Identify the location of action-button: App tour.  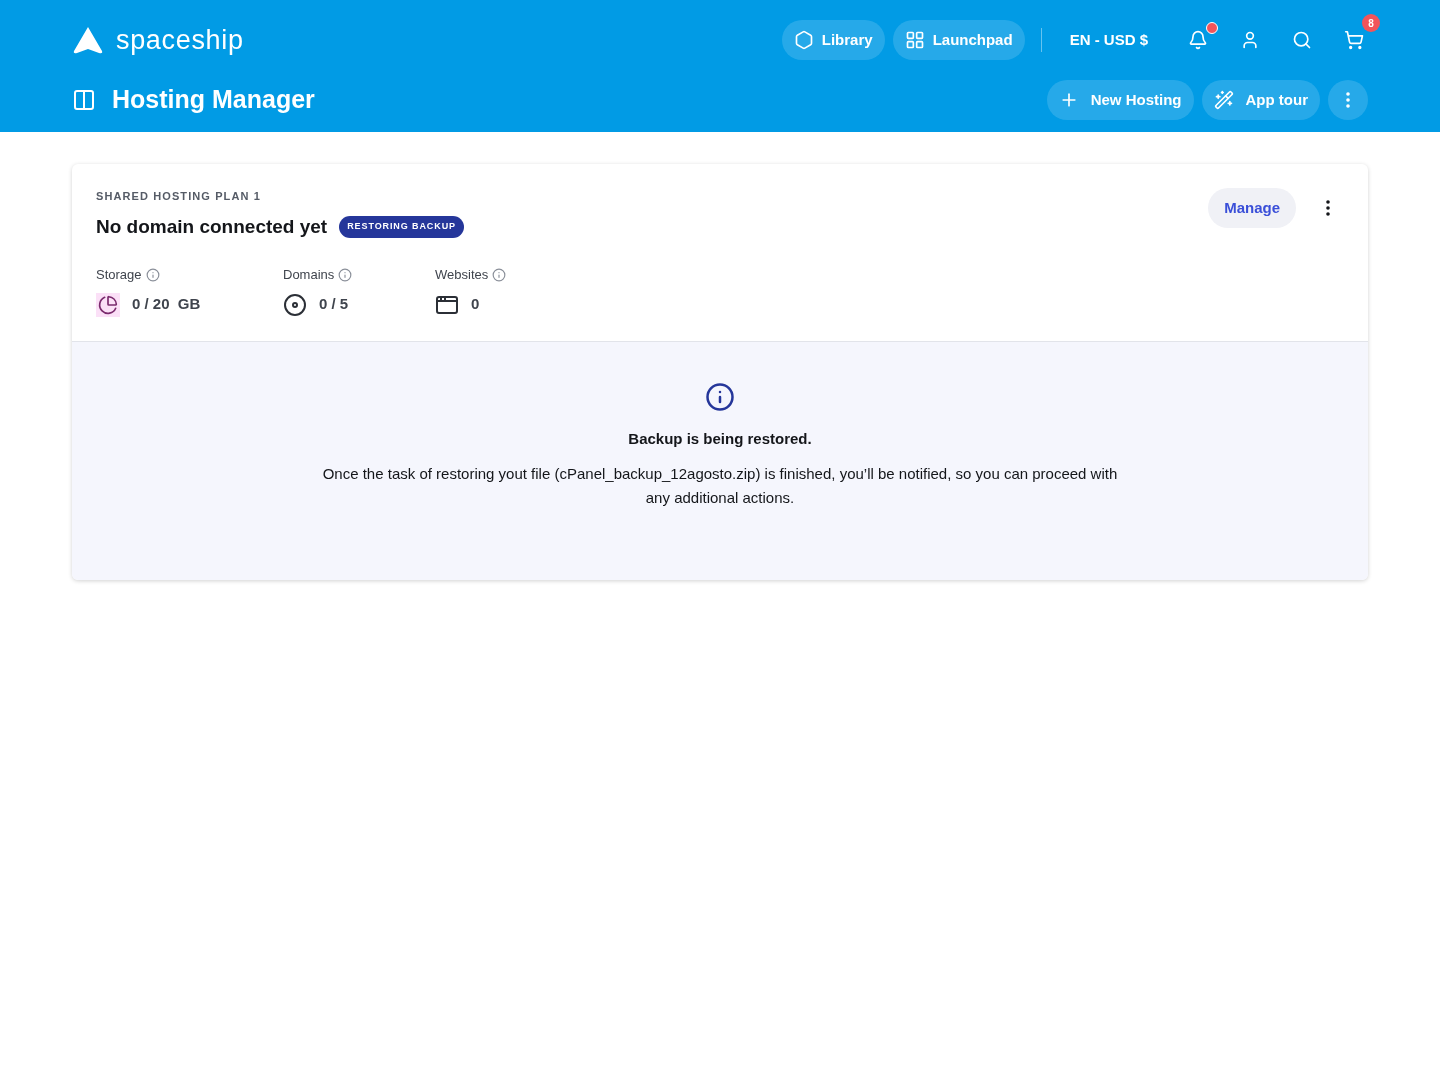
(1260, 100).